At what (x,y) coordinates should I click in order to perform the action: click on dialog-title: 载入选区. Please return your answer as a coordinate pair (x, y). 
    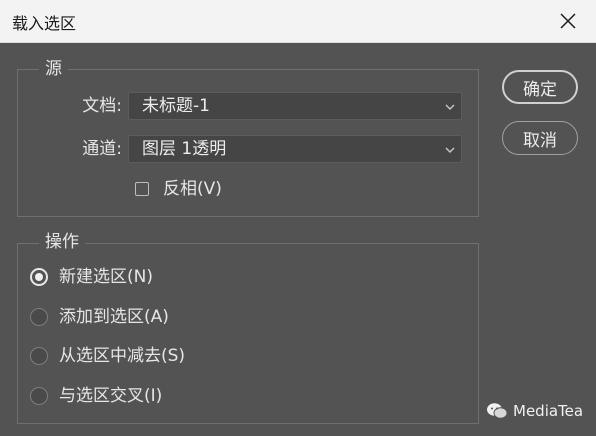
    Looking at the image, I should click on (44, 23).